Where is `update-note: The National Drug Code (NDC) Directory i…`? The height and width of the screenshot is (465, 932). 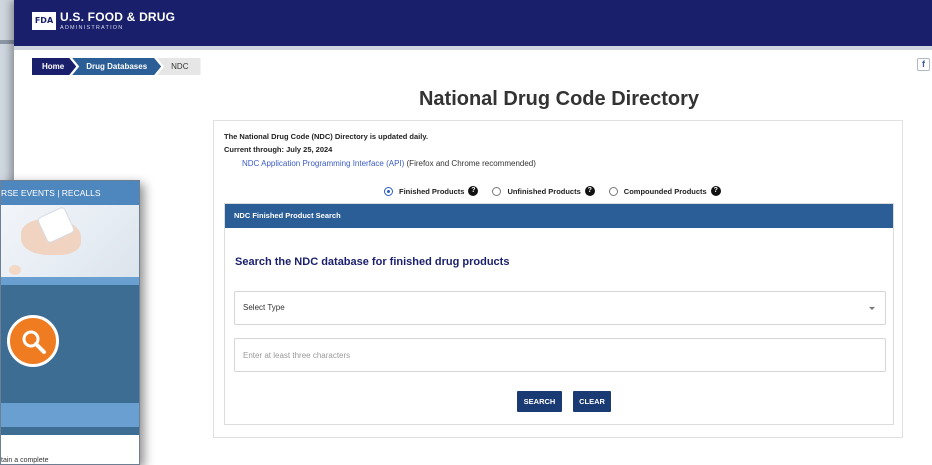 update-note: The National Drug Code (NDC) Directory i… is located at coordinates (326, 136).